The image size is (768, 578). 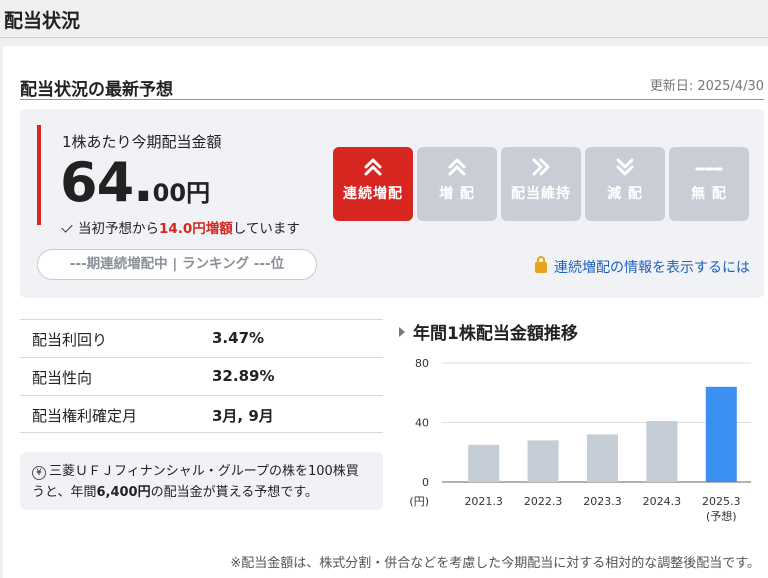 I want to click on badge-consecutive-increase: 連続増配, so click(x=373, y=184).